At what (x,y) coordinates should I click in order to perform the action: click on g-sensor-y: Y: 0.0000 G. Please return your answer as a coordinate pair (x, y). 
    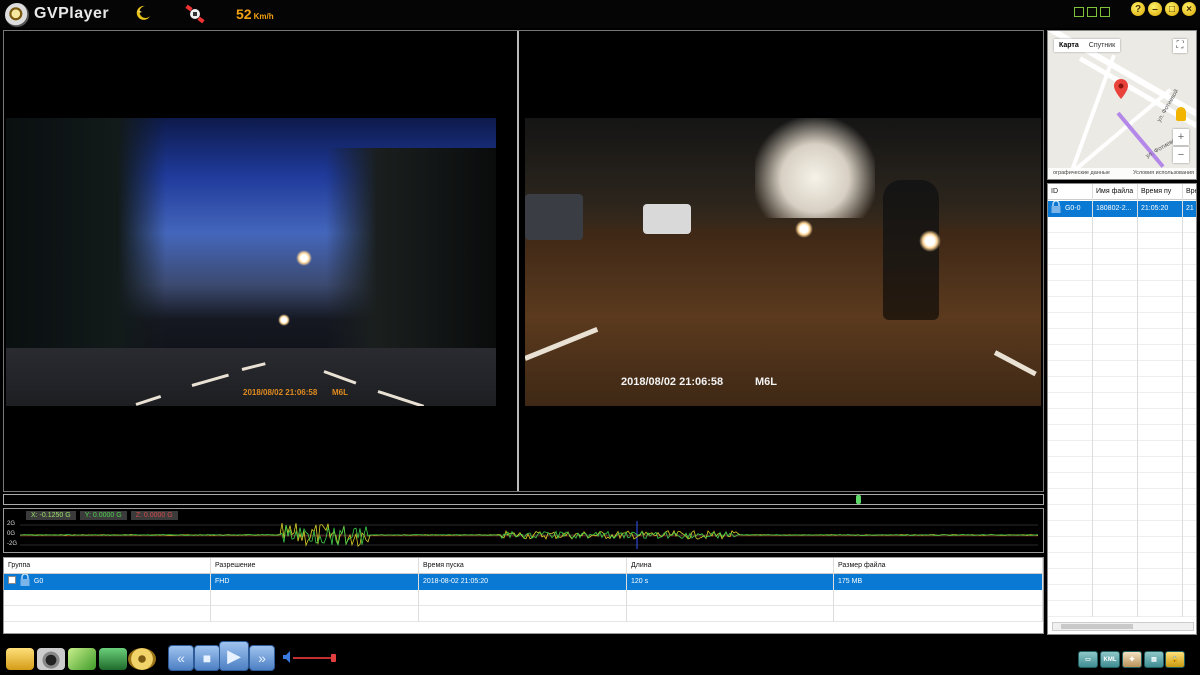
    Looking at the image, I should click on (103, 515).